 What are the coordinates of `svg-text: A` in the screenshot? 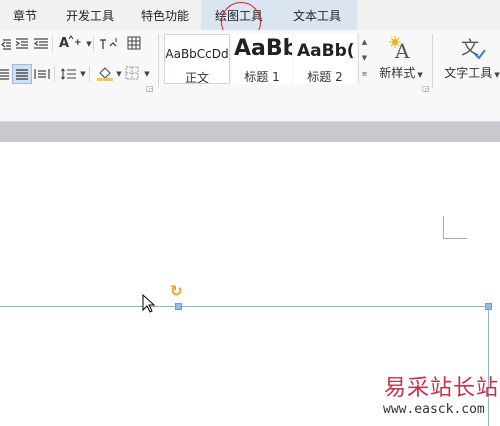 It's located at (64, 43).